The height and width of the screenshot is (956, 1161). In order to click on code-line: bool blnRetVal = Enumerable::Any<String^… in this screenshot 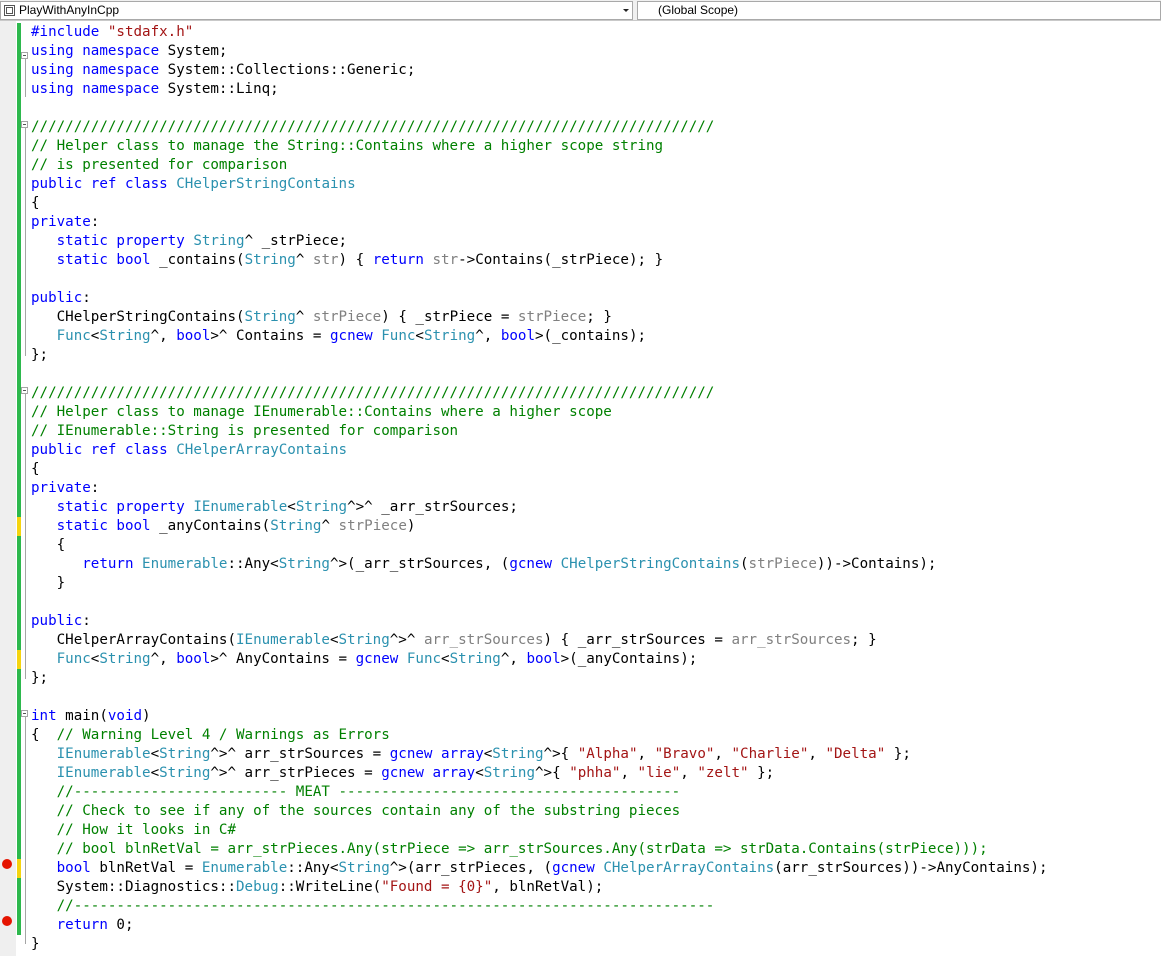, I will do `click(539, 868)`.